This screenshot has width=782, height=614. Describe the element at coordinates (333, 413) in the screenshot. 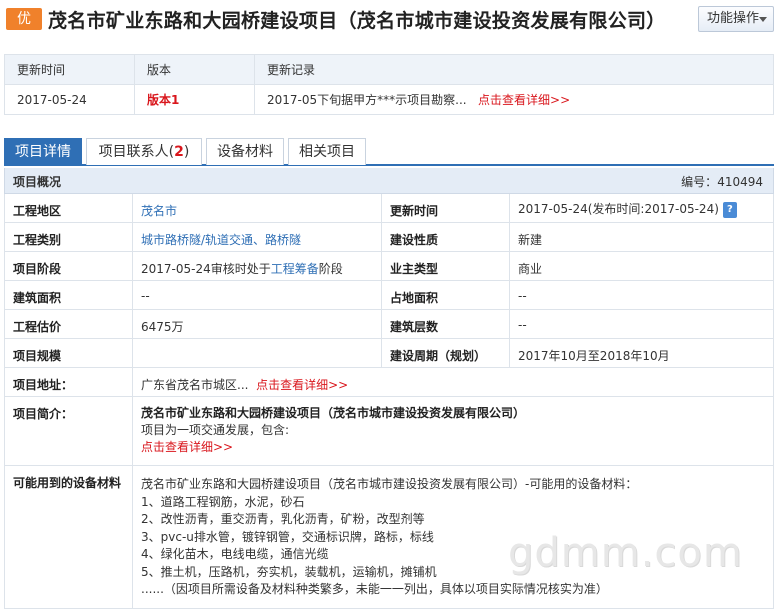

I see `intro-title: 茂名市矿业东路和大园桥建设项目（茂名市城市建设投资发展有限公司）` at that location.